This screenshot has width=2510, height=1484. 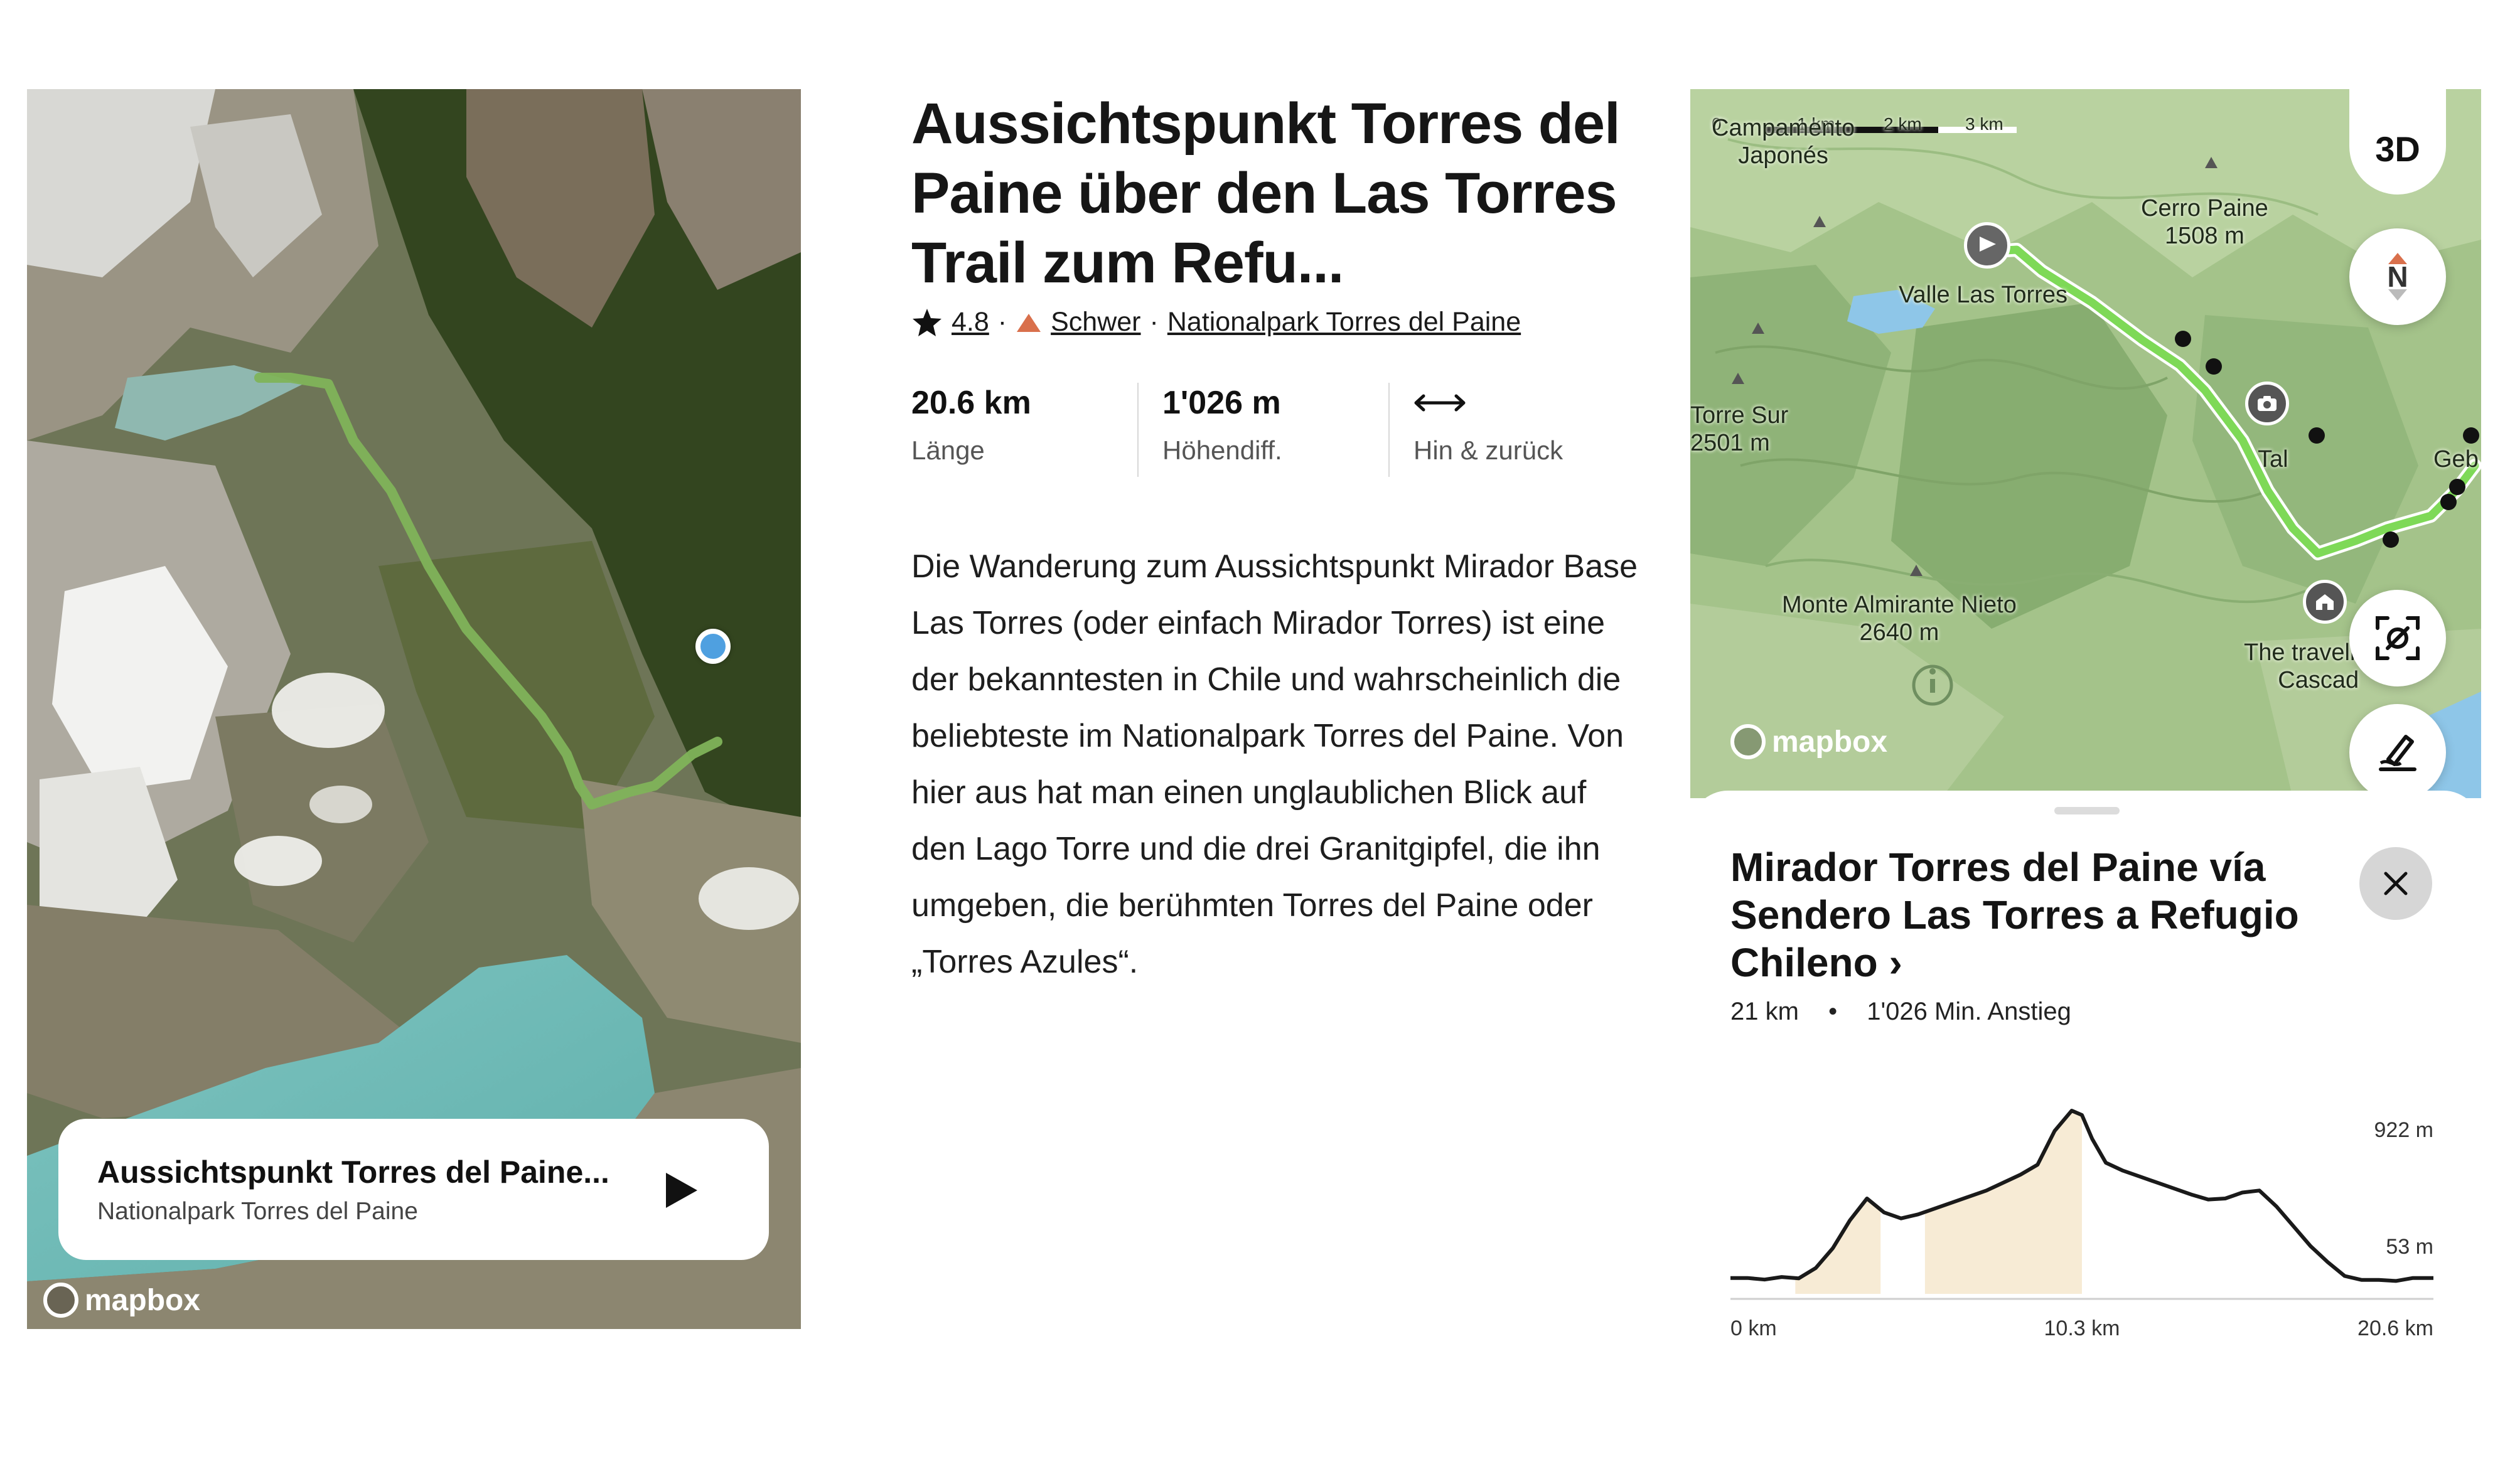 I want to click on stat-length: 20.6 km Länge, so click(x=1024, y=430).